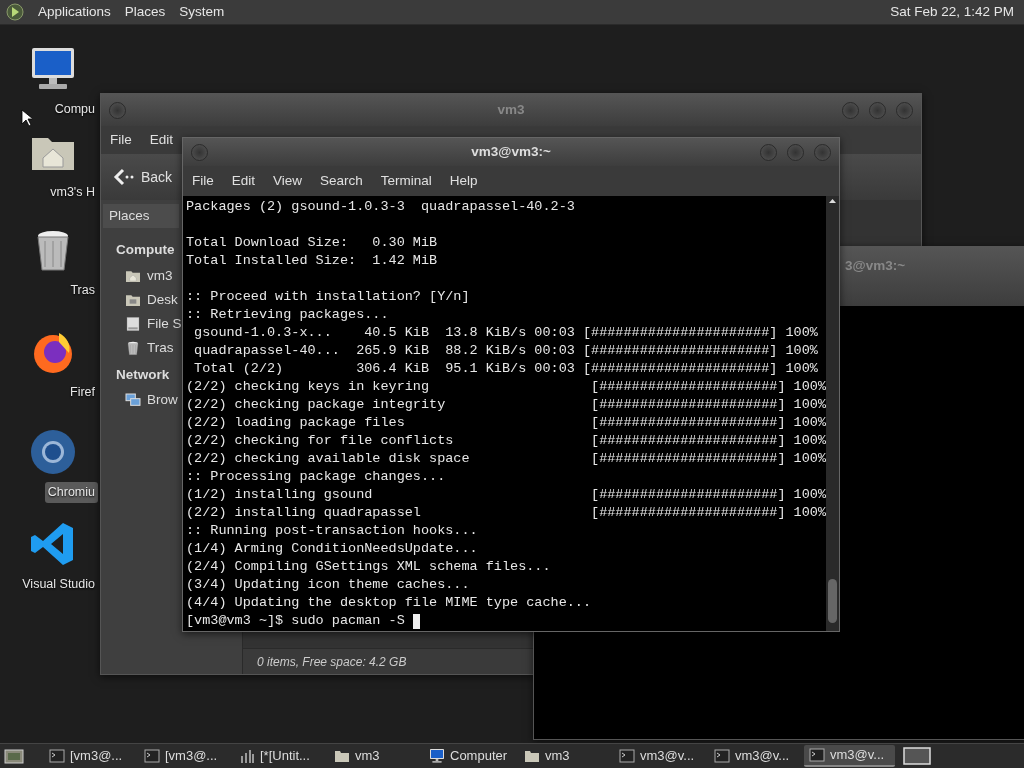  I want to click on desktop-icon-label: vm3's H, so click(72, 192).